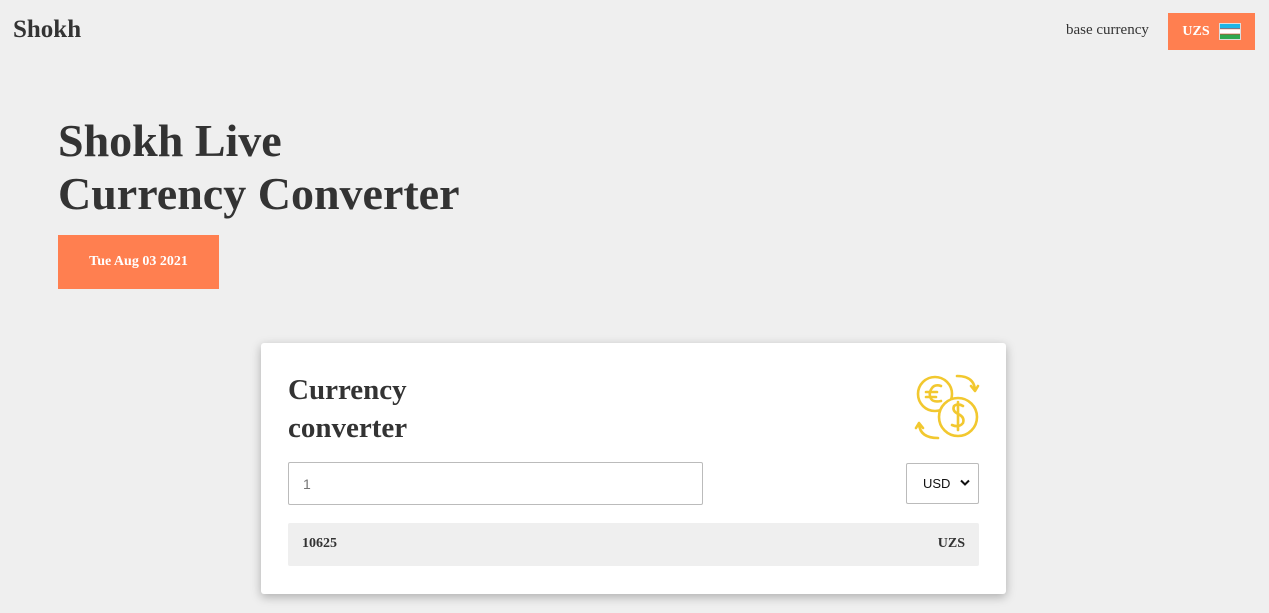 The image size is (1269, 613). I want to click on currency-exchange-icon, so click(947, 407).